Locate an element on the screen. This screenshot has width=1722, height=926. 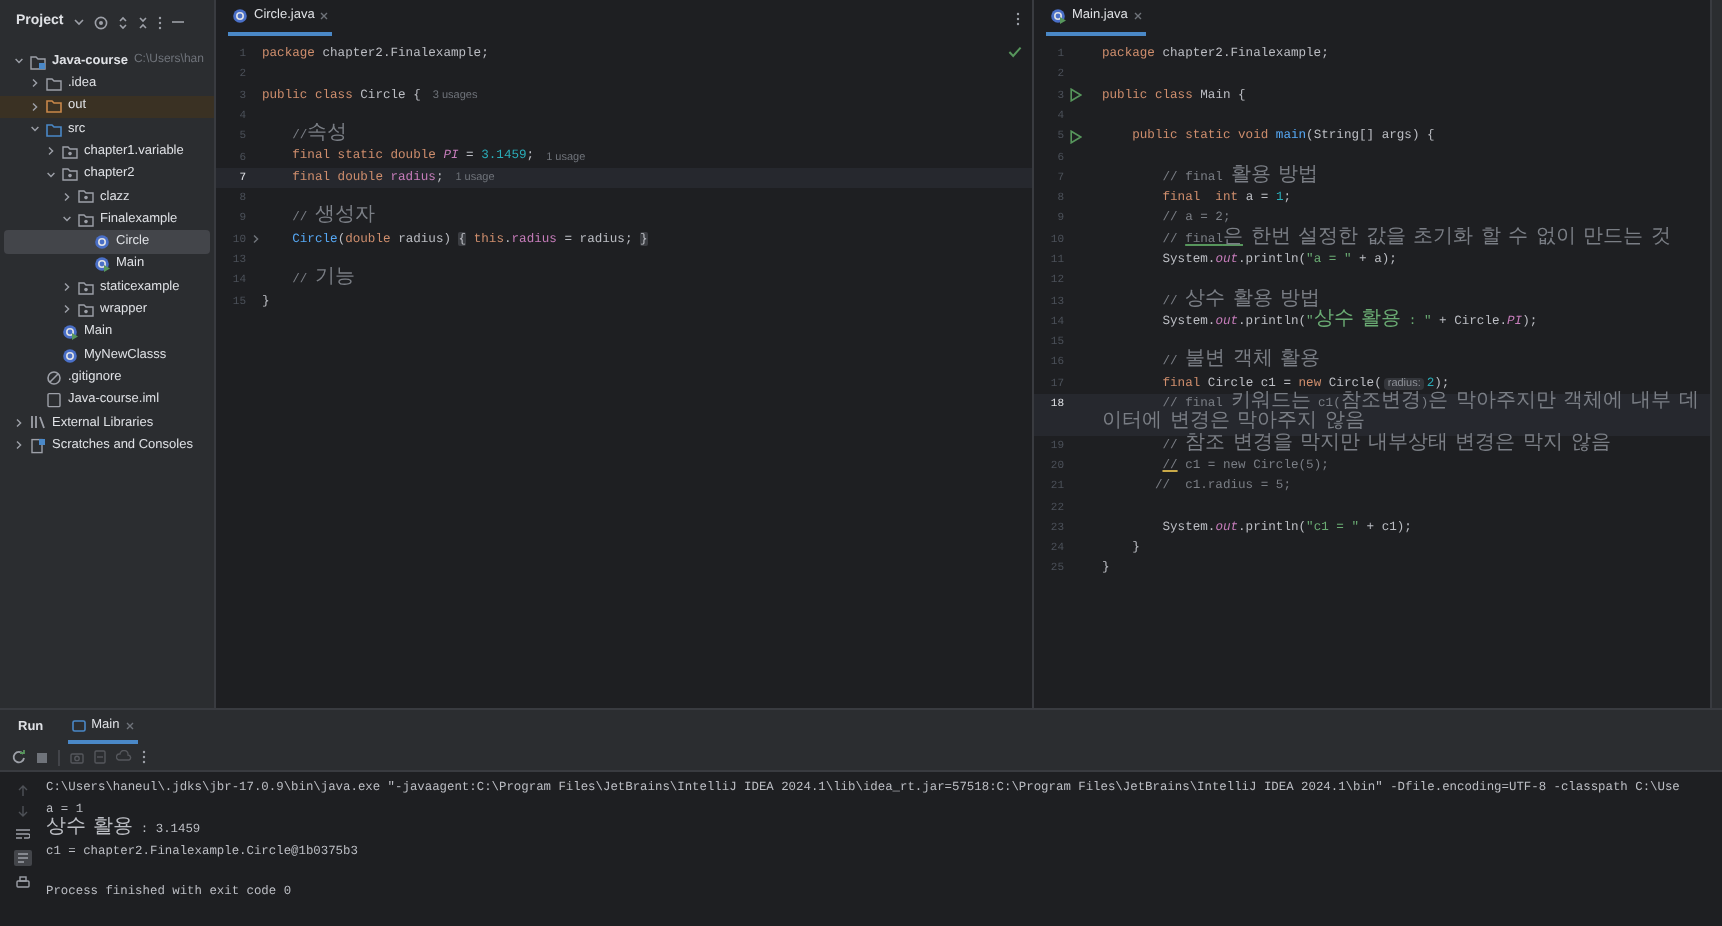
stop-icon is located at coordinates (42, 757).